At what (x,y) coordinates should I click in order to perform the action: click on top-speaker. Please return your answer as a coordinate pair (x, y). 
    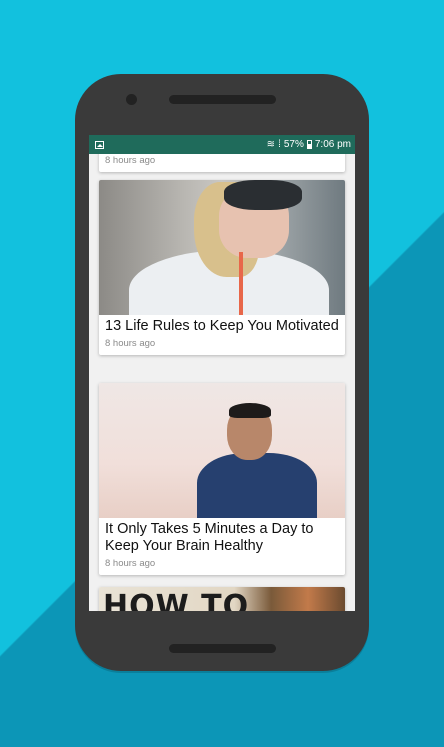
    Looking at the image, I should click on (222, 99).